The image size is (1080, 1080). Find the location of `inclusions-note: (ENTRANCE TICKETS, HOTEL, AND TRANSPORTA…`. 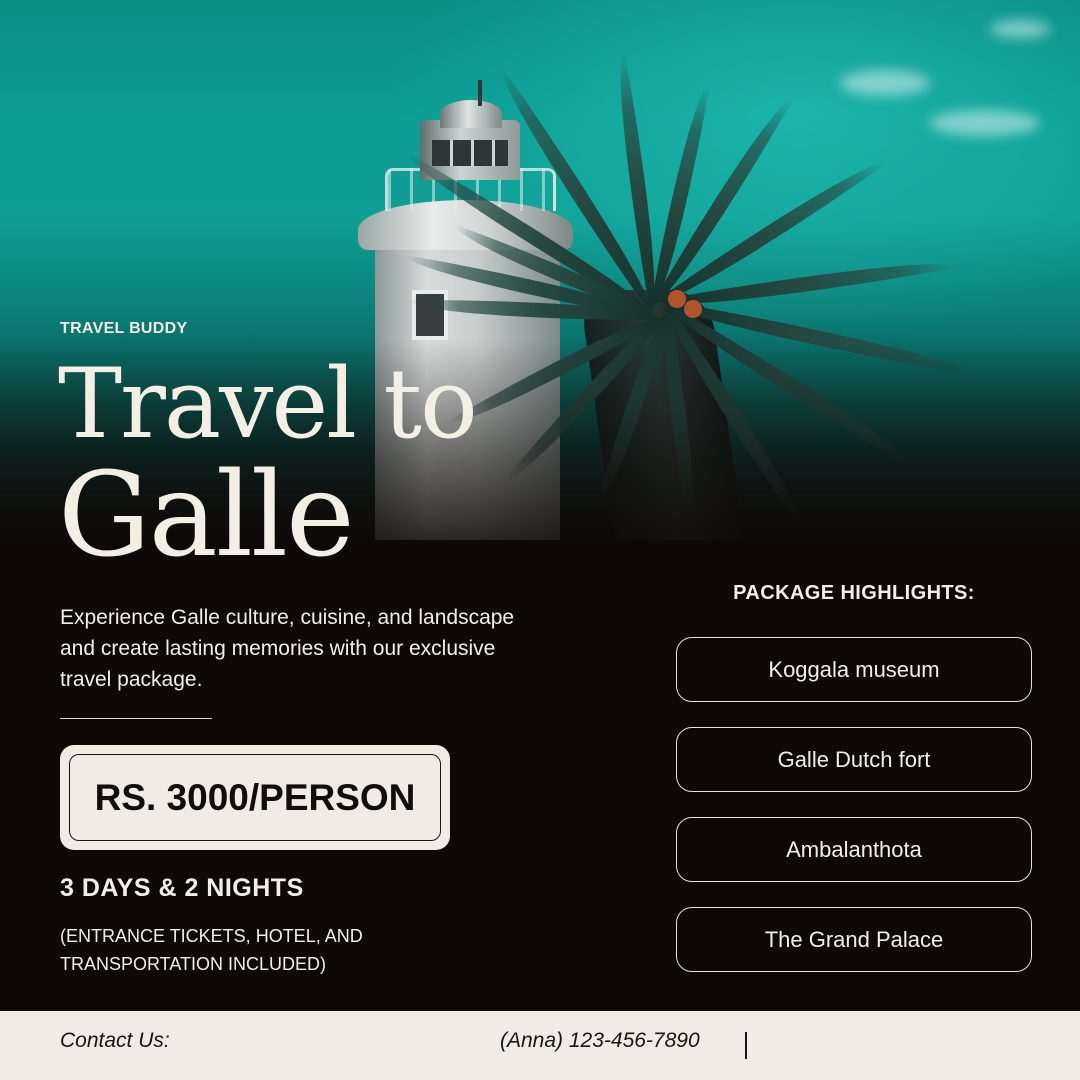

inclusions-note: (ENTRANCE TICKETS, HOTEL, AND TRANSPORTA… is located at coordinates (211, 950).